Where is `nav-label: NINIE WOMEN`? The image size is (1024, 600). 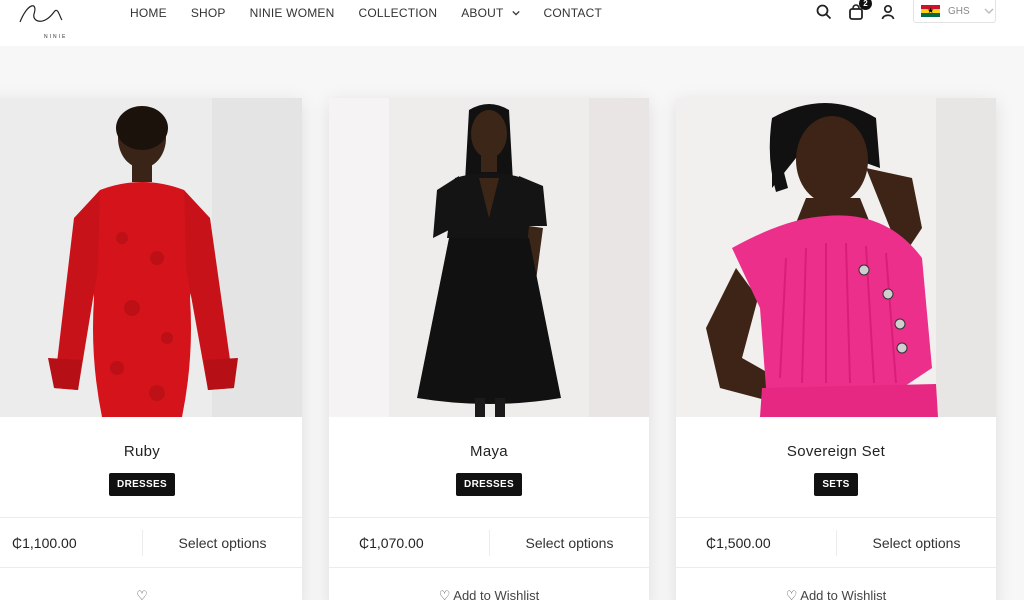
nav-label: NINIE WOMEN is located at coordinates (292, 13).